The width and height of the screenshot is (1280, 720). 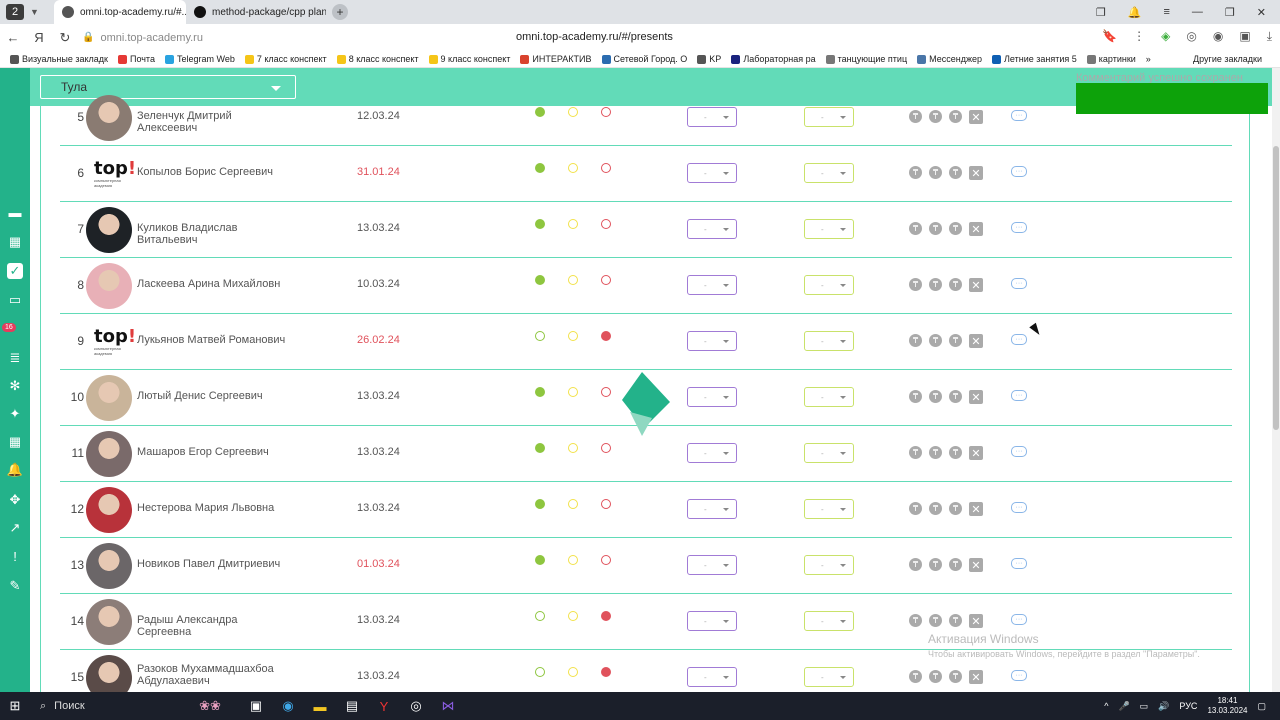 I want to click on mic-icon: 🎤, so click(x=1123, y=706).